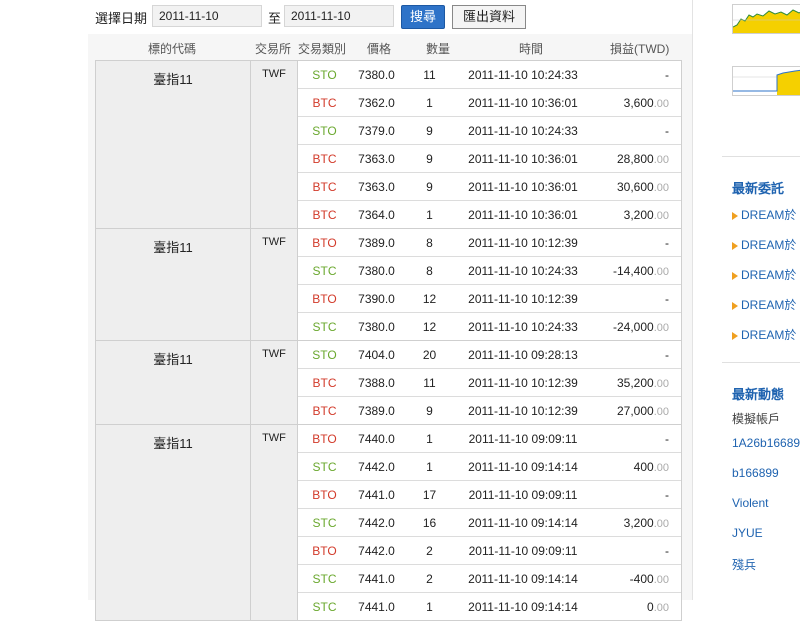 Image resolution: width=800 pixels, height=621 pixels. Describe the element at coordinates (747, 533) in the screenshot. I see `activity-item: JYUE` at that location.